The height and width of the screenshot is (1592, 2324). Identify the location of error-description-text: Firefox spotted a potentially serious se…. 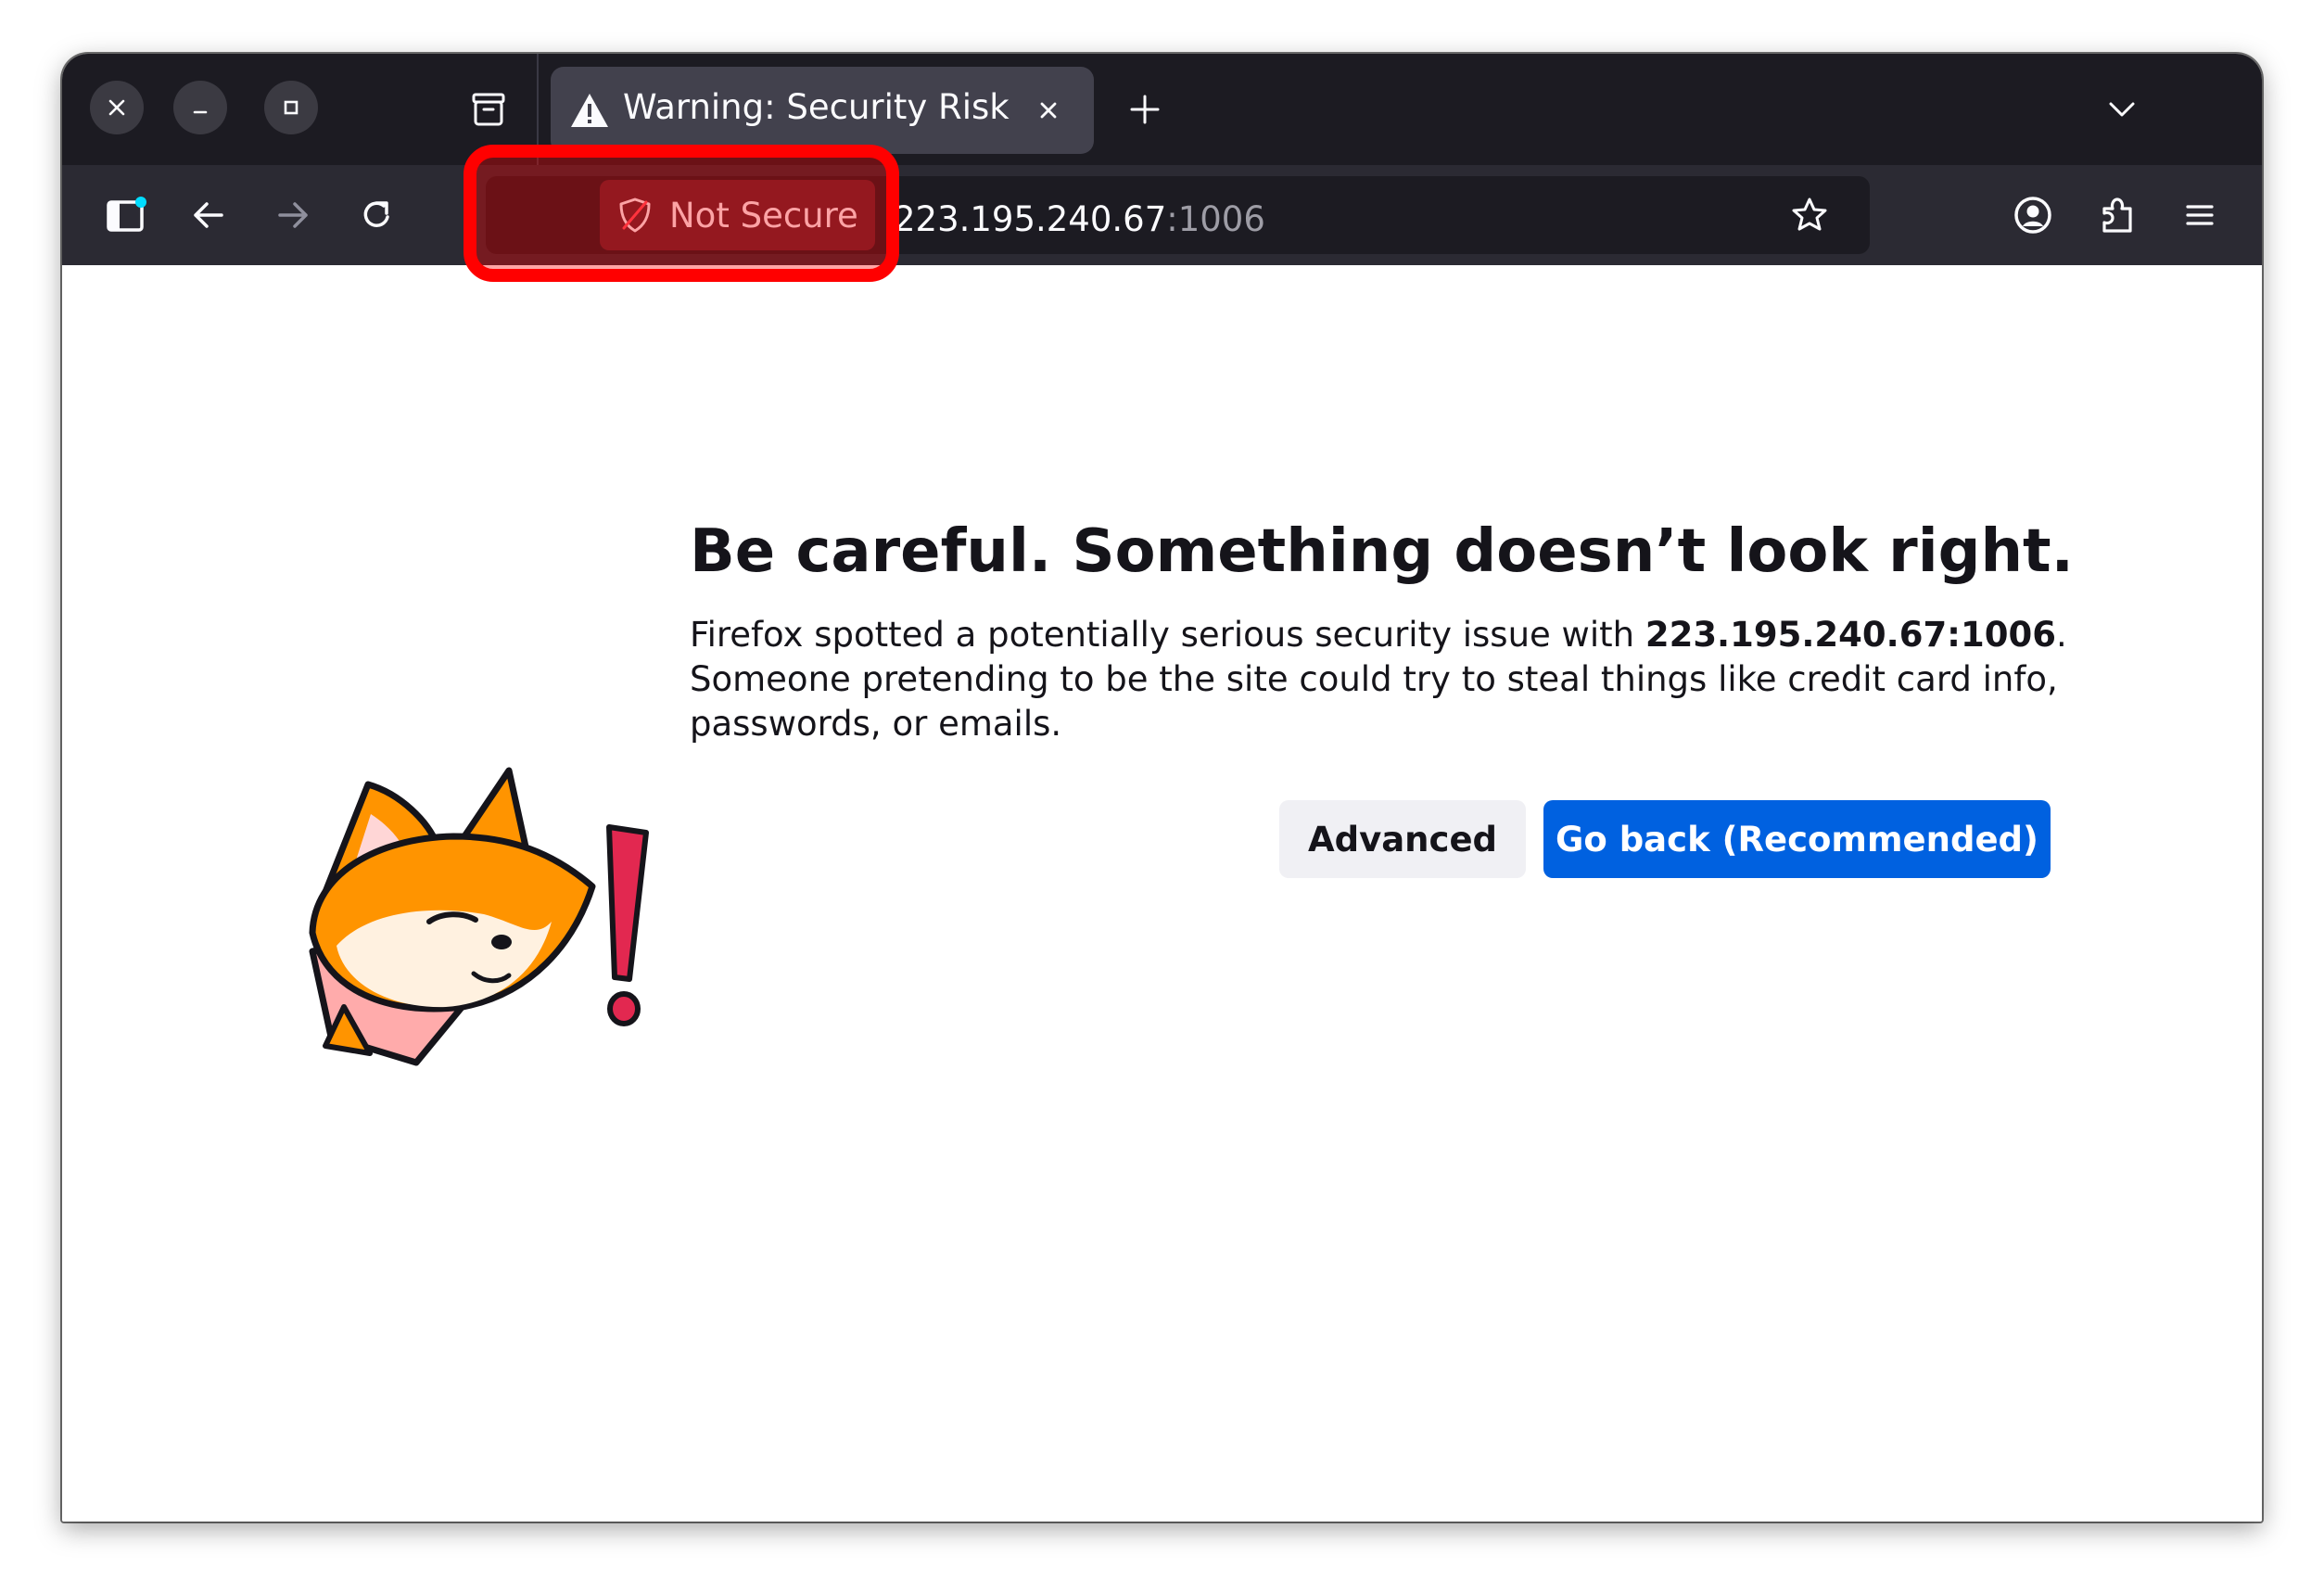
(1167, 635).